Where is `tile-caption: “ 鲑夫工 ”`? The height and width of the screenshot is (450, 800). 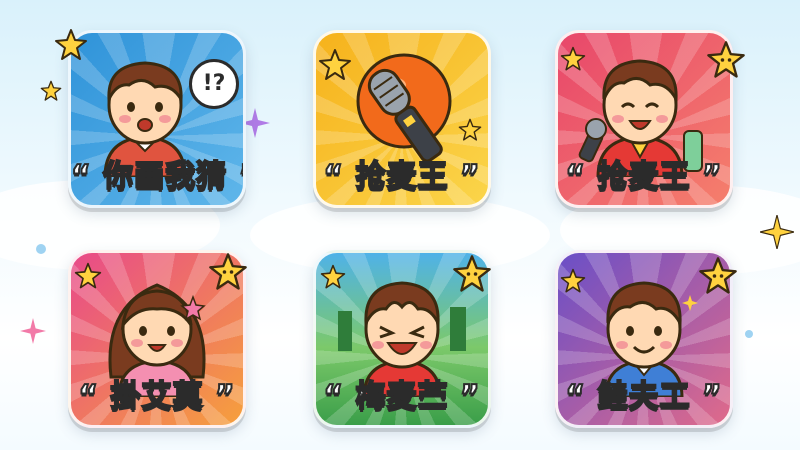 tile-caption: “ 鲑夫工 ” is located at coordinates (643, 396).